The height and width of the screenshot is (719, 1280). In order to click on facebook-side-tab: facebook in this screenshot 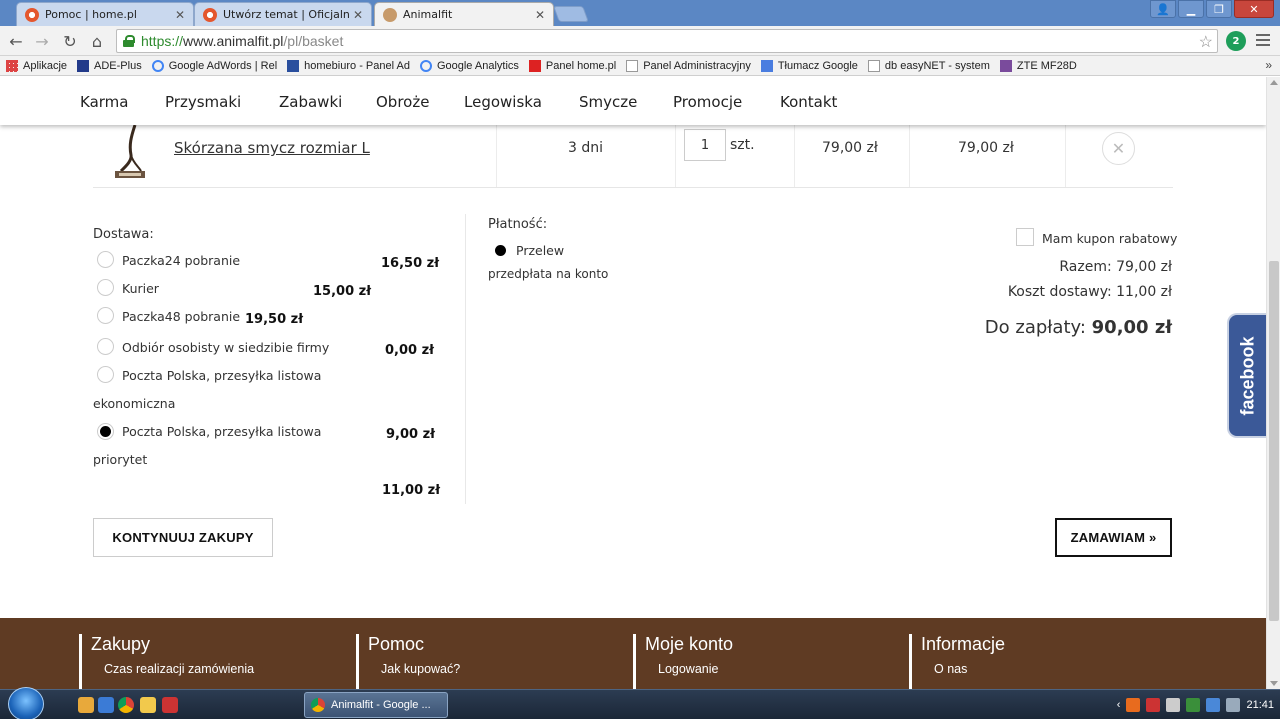, I will do `click(1246, 375)`.